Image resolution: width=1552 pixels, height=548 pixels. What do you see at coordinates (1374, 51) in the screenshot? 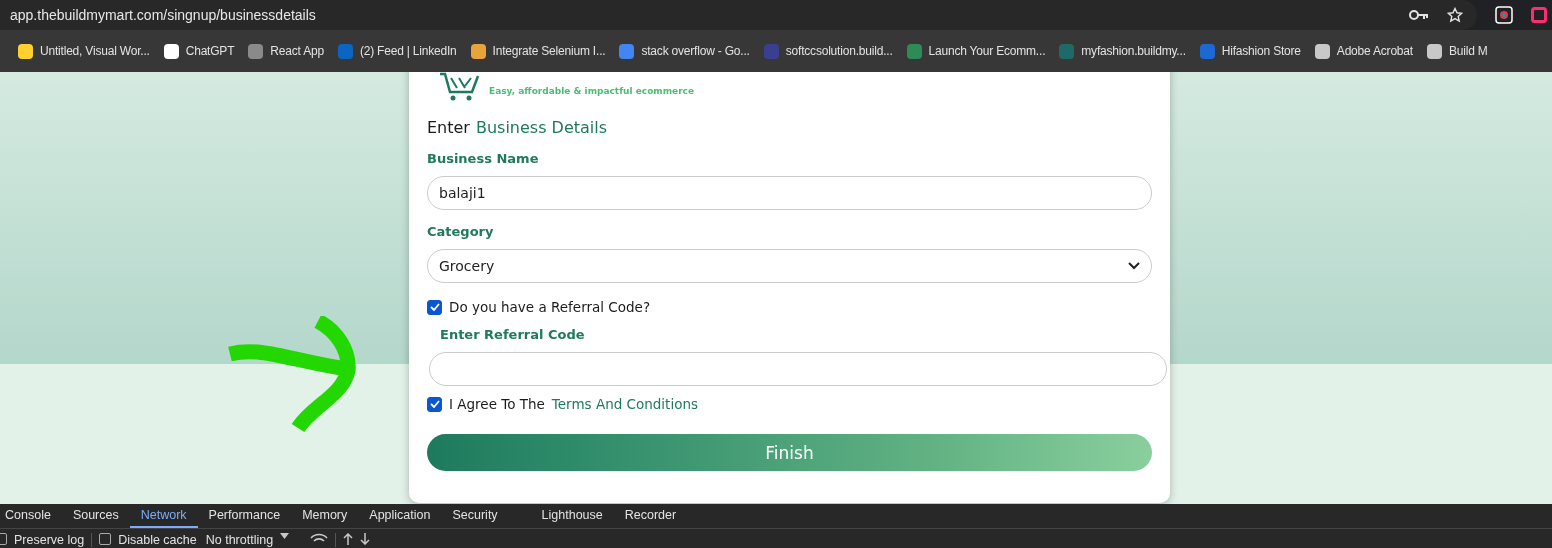
I see `bookmark-link: Adobe Acrobat` at bounding box center [1374, 51].